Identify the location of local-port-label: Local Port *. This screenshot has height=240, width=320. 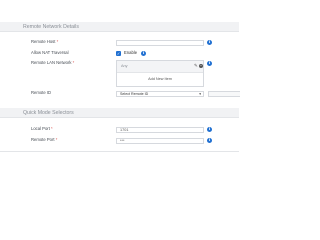
(42, 129).